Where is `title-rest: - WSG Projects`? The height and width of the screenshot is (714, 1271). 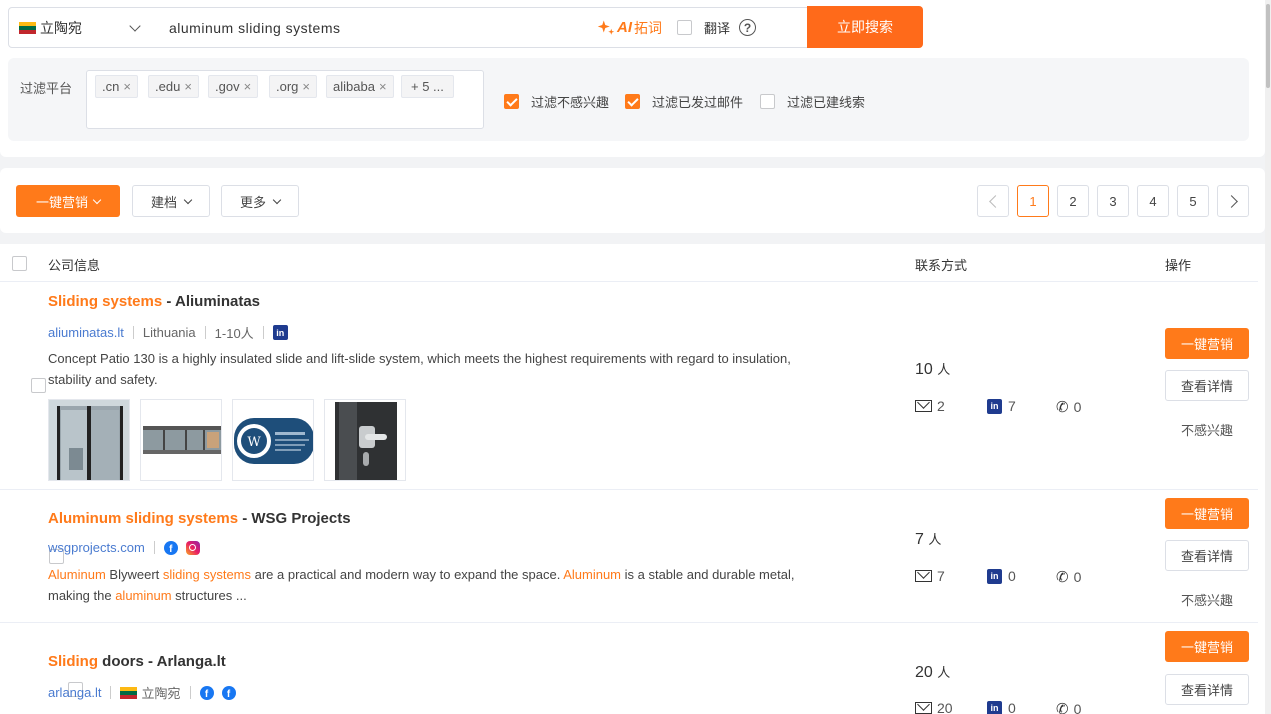 title-rest: - WSG Projects is located at coordinates (294, 518).